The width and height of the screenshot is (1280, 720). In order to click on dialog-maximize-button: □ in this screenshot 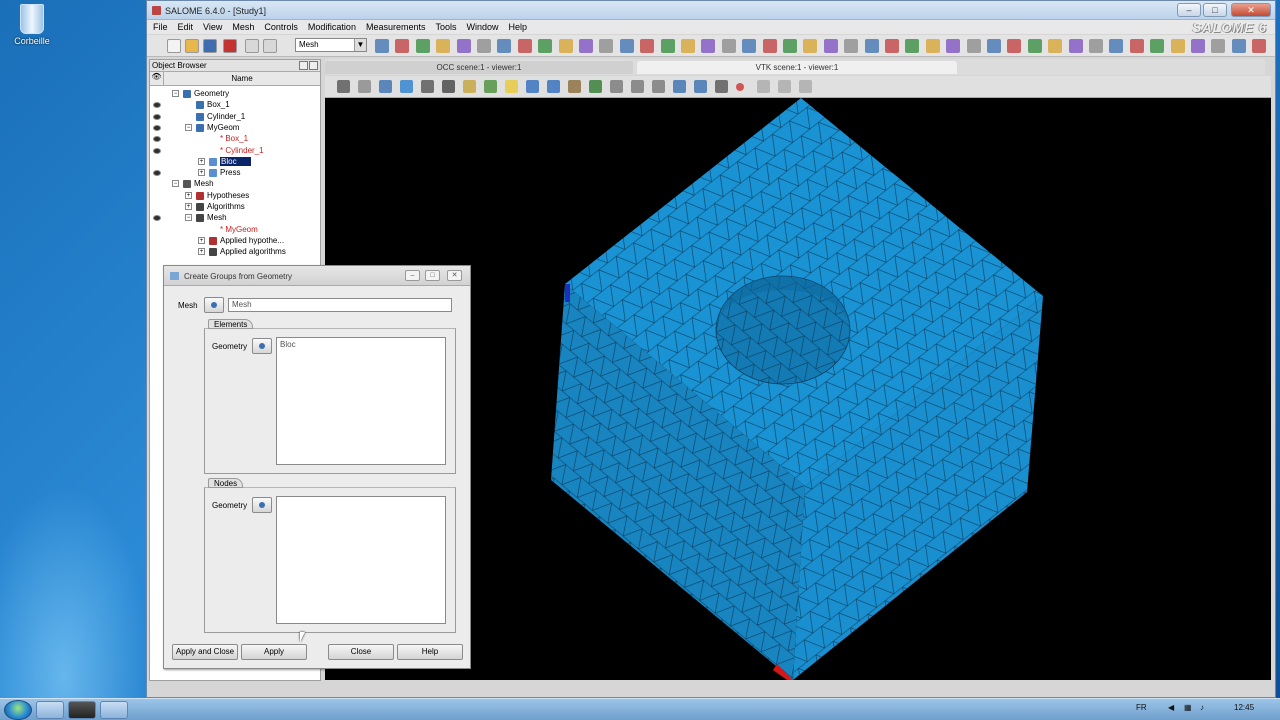, I will do `click(432, 275)`.